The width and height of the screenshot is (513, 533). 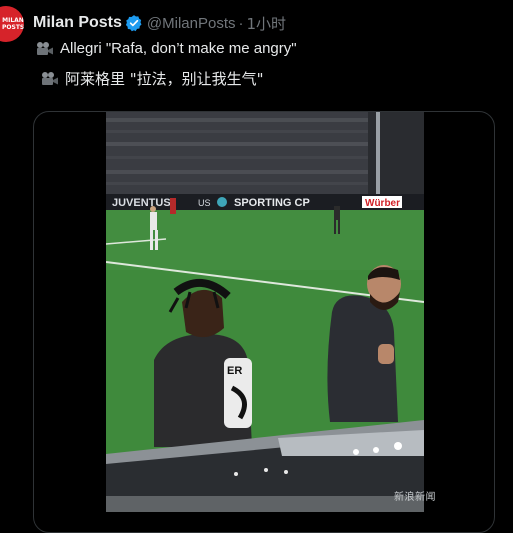 I want to click on tweet-header: Milan Posts @MilanPosts · 1小时, so click(x=159, y=23).